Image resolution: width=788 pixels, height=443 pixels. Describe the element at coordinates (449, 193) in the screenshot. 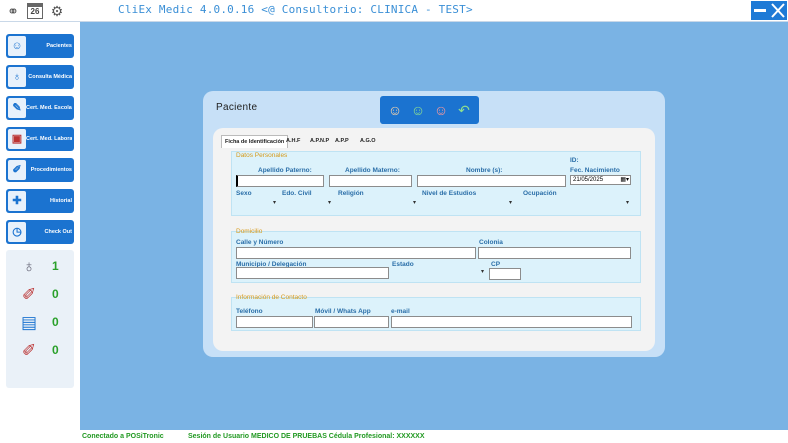

I see `nivel-estudios-label: Nivel de Estudios` at that location.